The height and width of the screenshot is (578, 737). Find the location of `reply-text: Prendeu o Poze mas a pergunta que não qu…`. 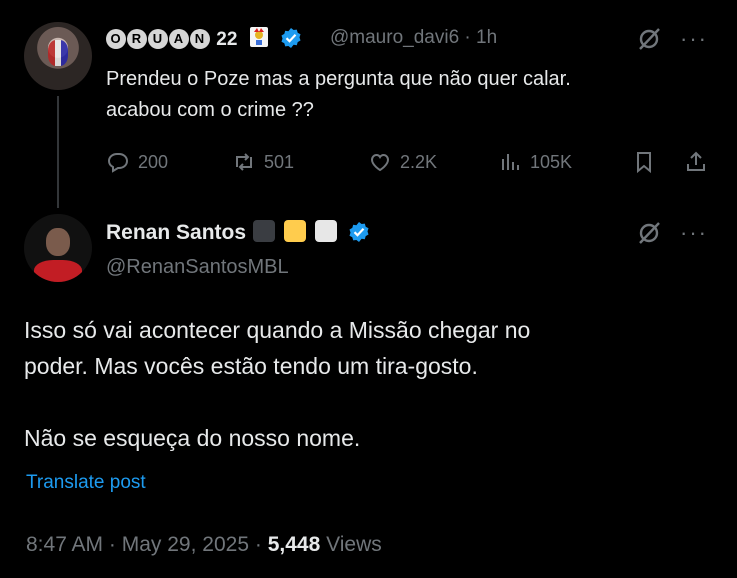

reply-text: Prendeu o Poze mas a pergunta que não qu… is located at coordinates (338, 94).